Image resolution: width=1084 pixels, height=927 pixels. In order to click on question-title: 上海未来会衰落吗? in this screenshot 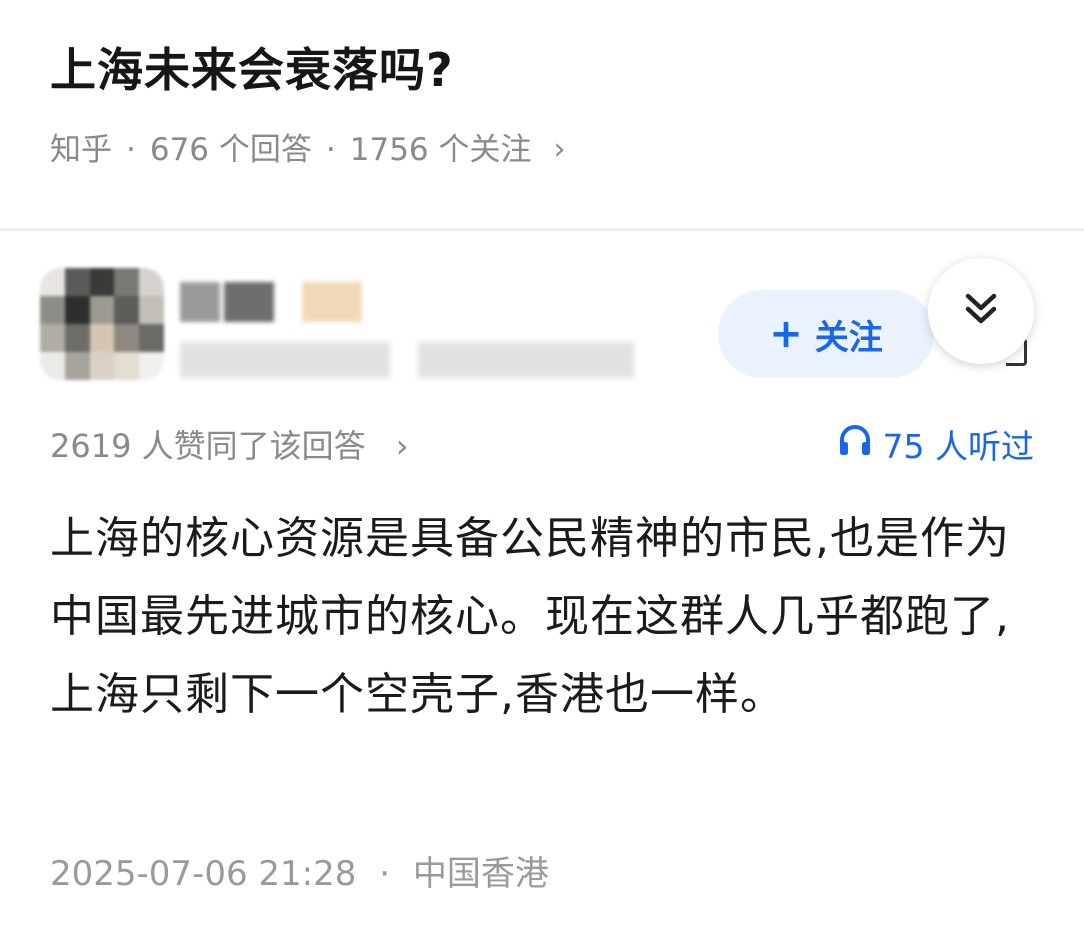, I will do `click(252, 70)`.